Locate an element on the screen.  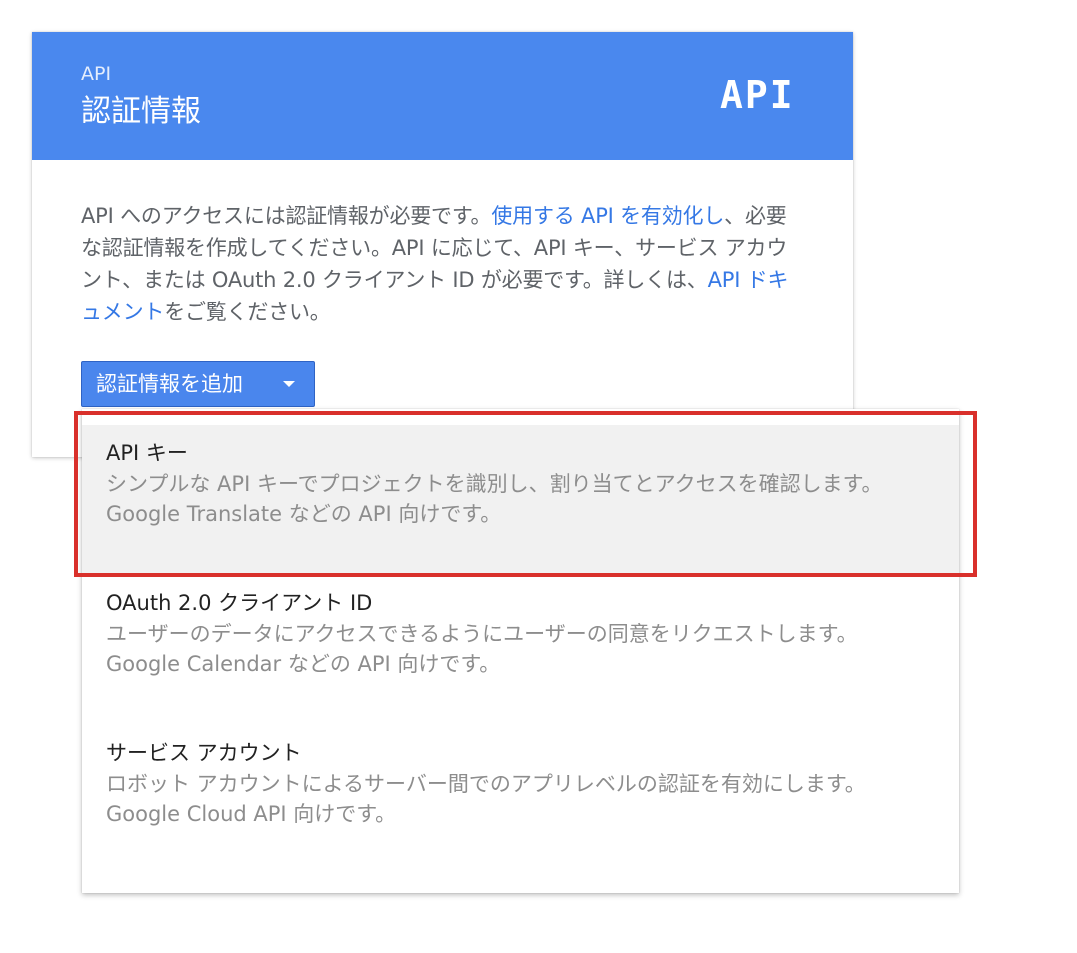
menu-item-description: ロボット アカウントによるサーバー間でのアプリレベルの認証を有効にします。 is located at coordinates (486, 784).